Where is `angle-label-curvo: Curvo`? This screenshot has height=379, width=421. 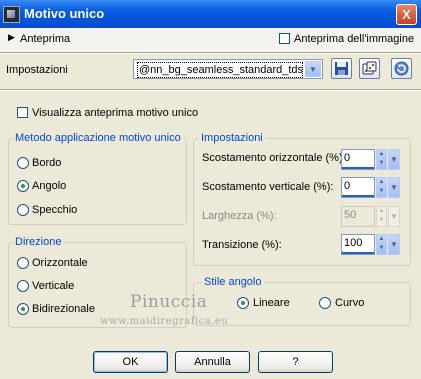 angle-label-curvo: Curvo is located at coordinates (349, 303).